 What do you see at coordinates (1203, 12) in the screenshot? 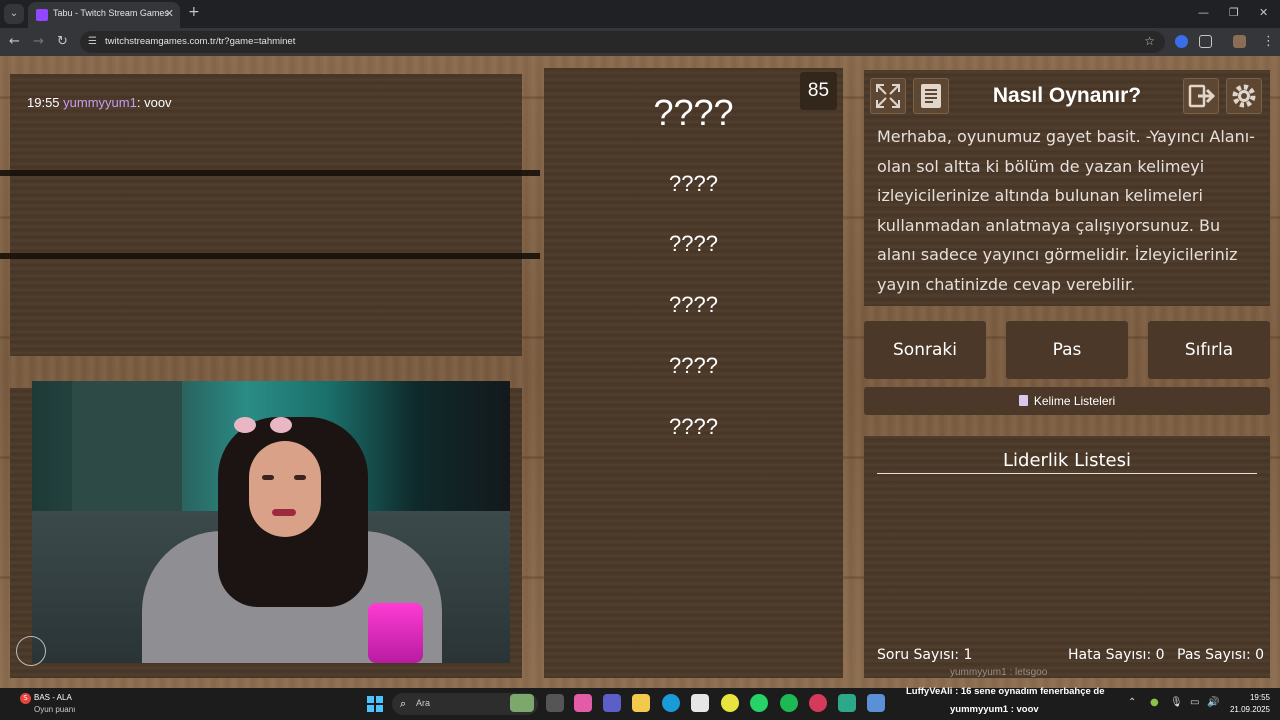
I see `minimize-icon: —` at bounding box center [1203, 12].